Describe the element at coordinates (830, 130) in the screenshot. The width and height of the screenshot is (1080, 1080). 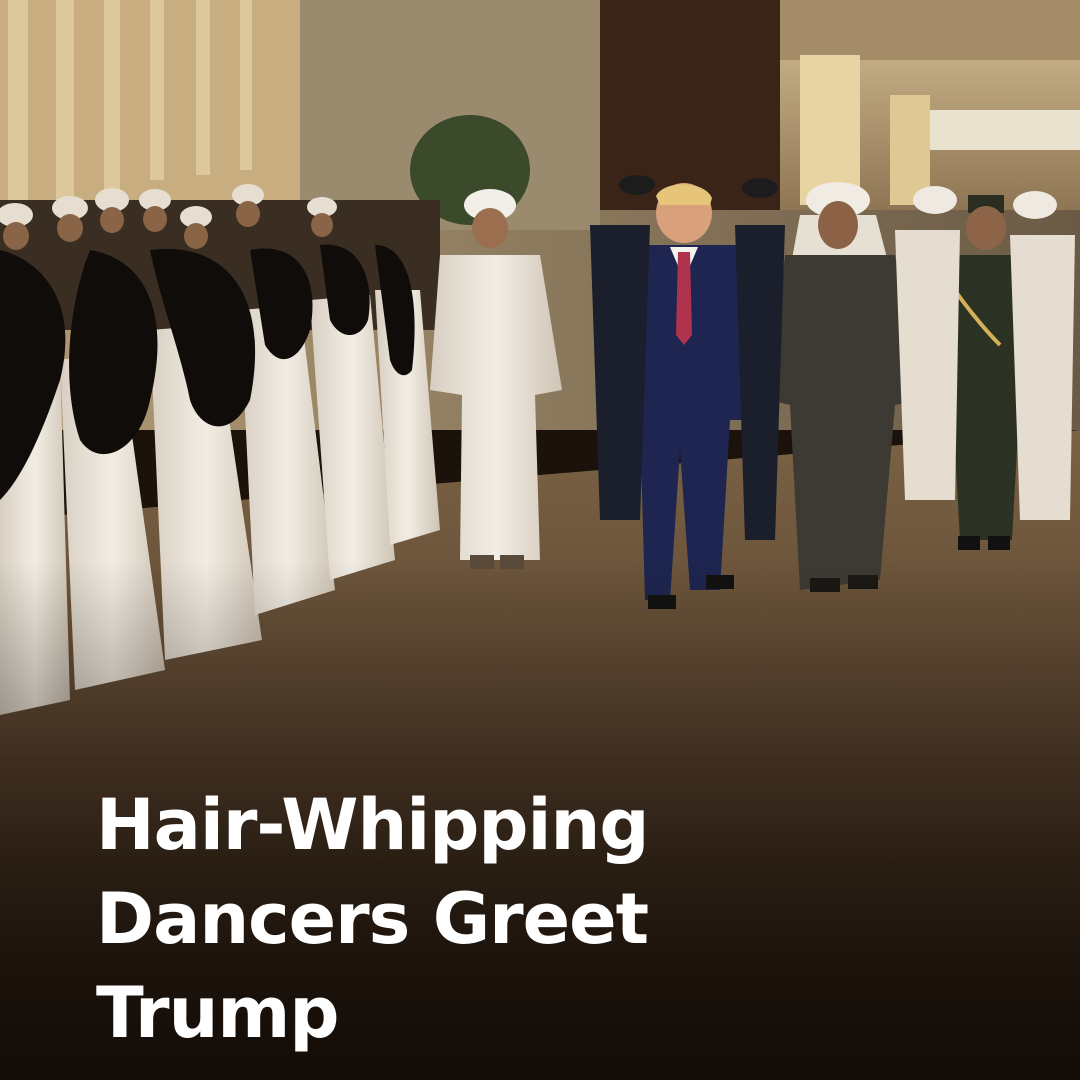
I see `corridor-light` at that location.